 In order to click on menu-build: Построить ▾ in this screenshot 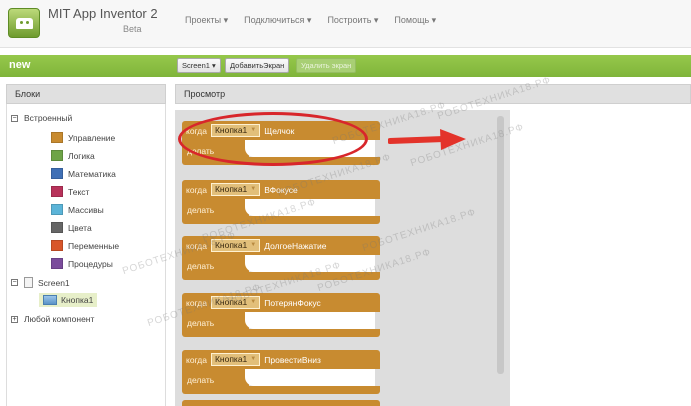, I will do `click(352, 20)`.